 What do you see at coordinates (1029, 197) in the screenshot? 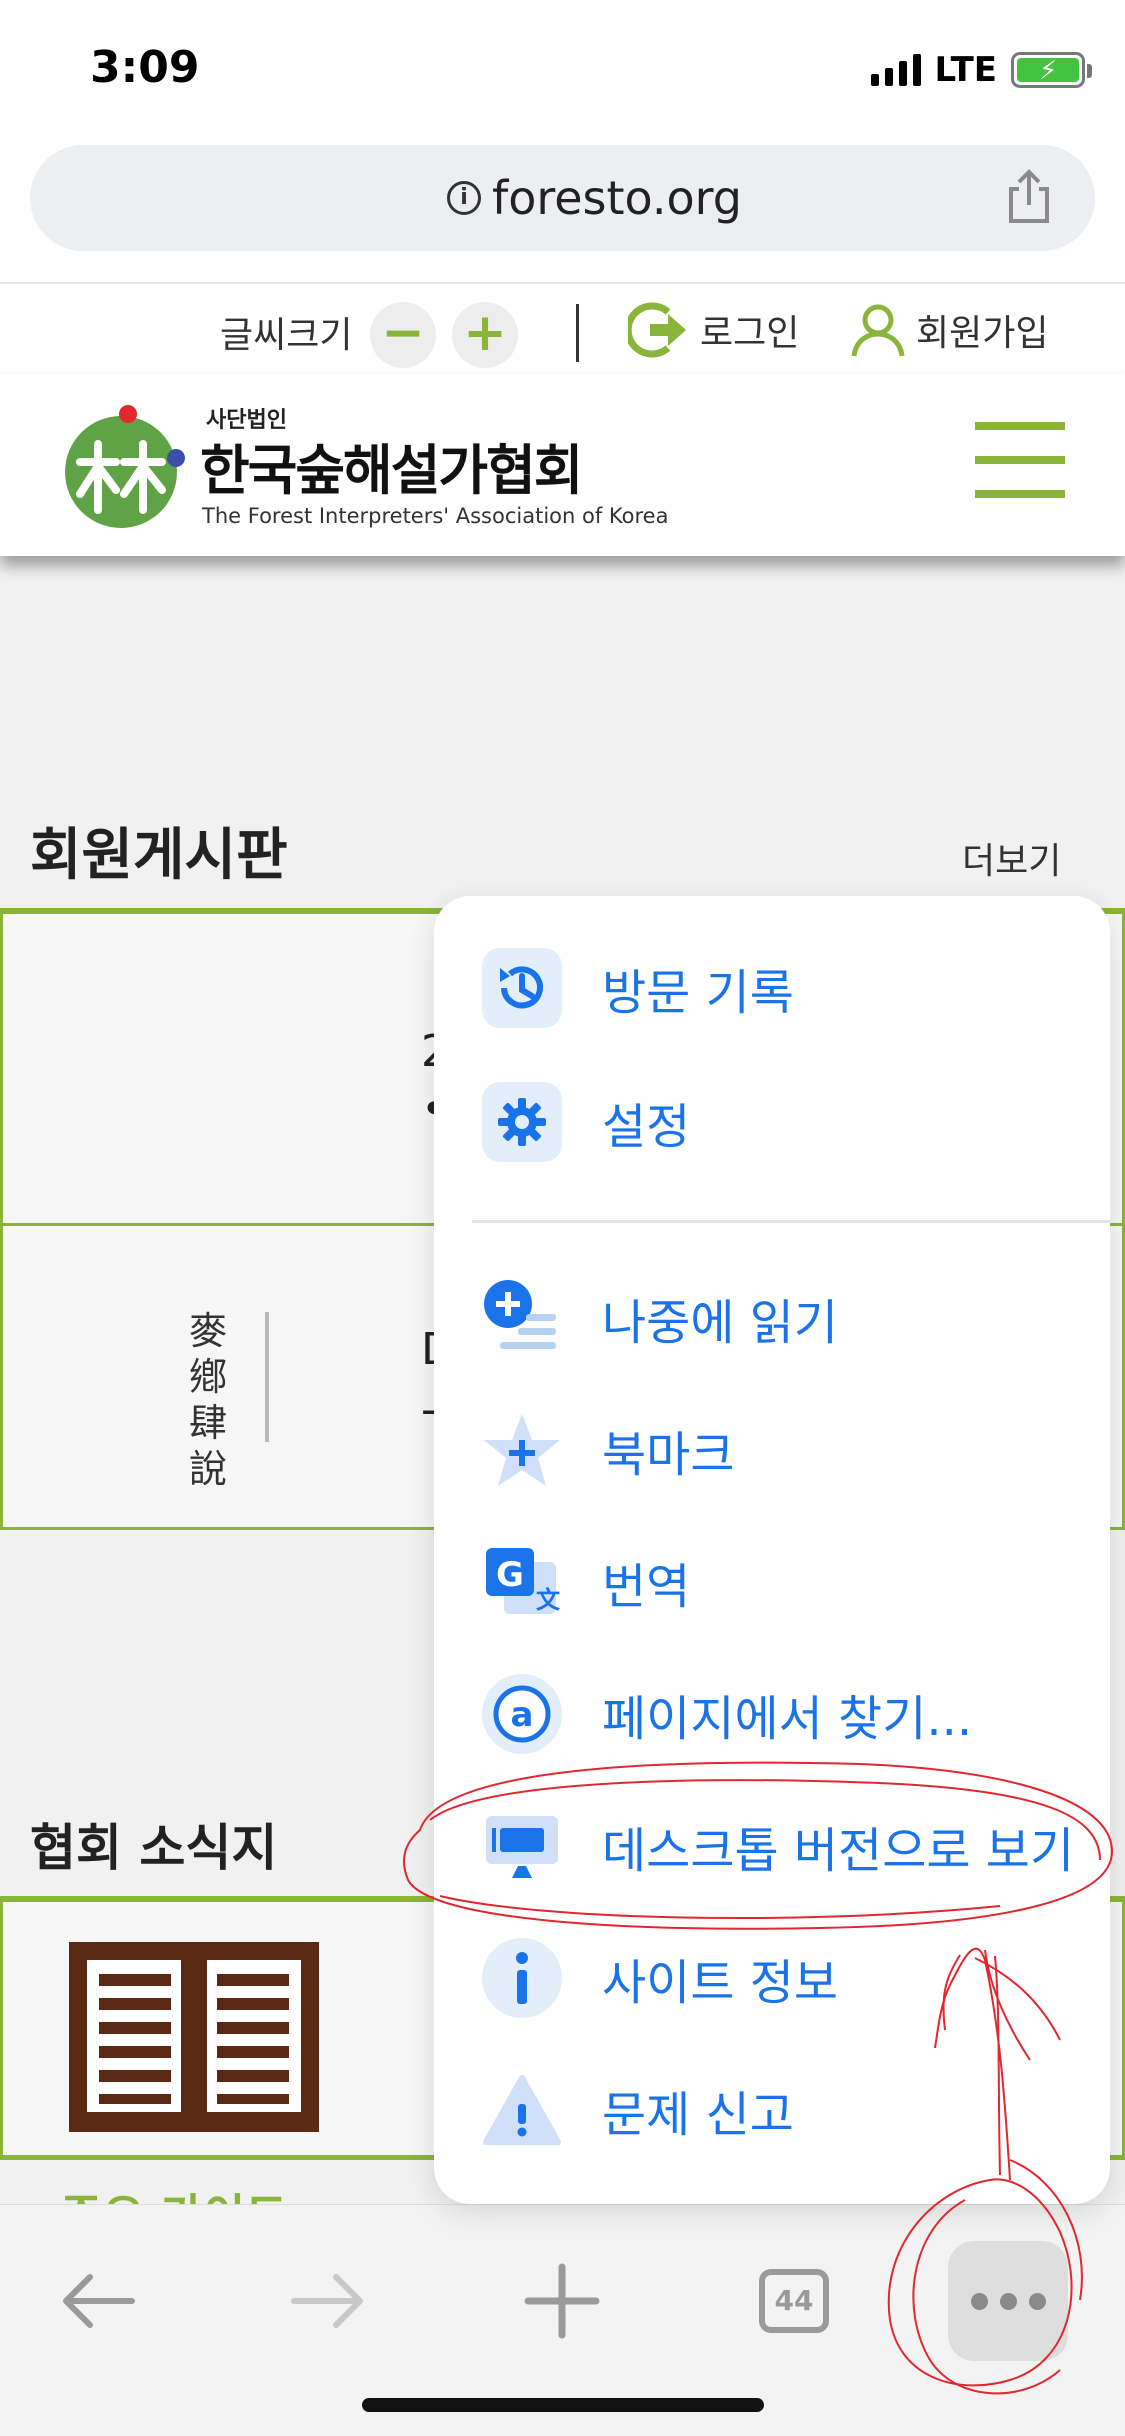
I see `share-icon` at bounding box center [1029, 197].